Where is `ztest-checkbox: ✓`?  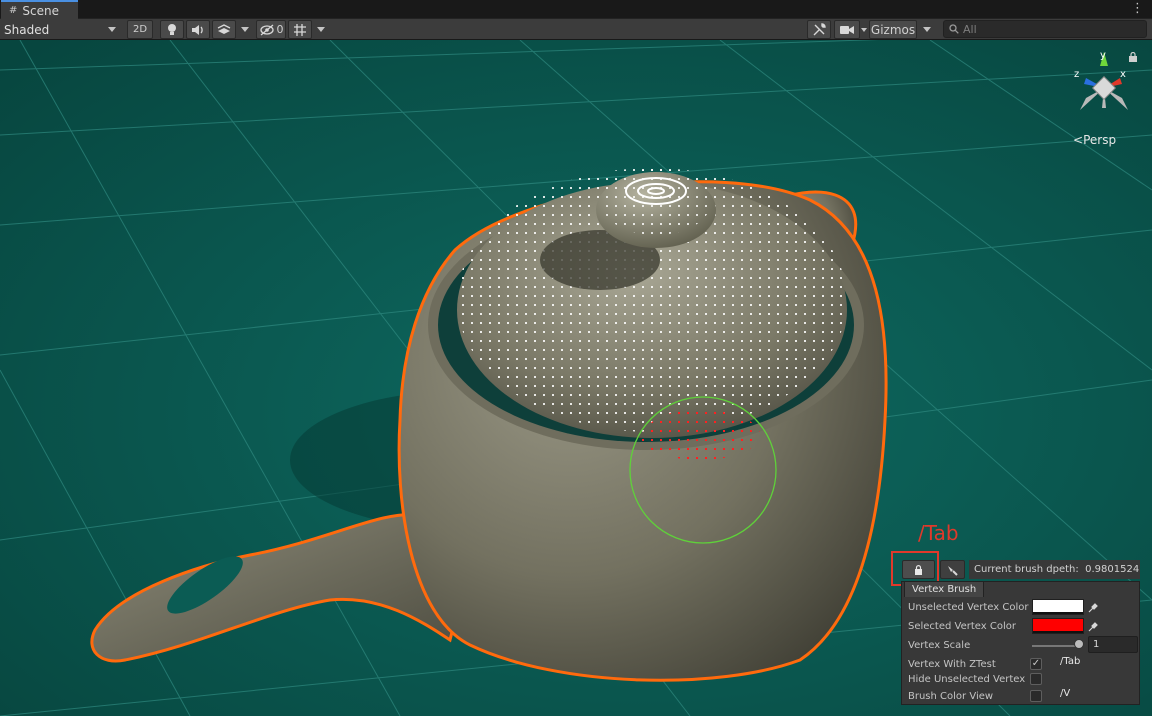 ztest-checkbox: ✓ is located at coordinates (1036, 664).